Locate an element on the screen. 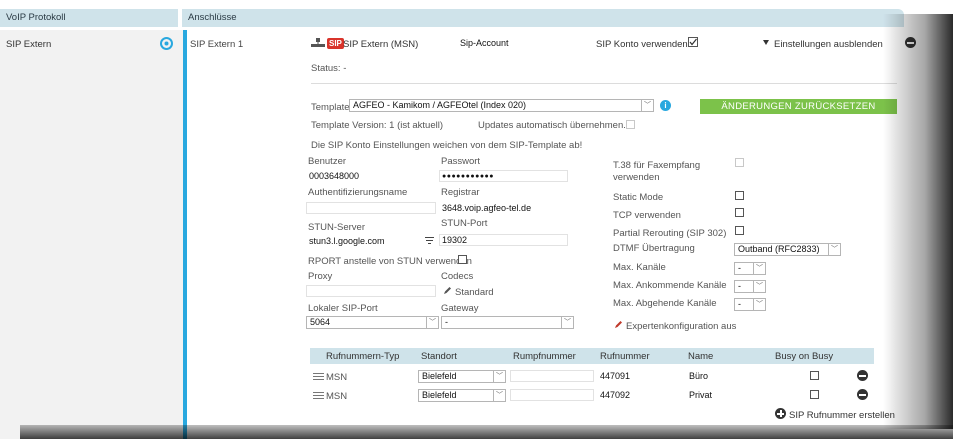 This screenshot has height=439, width=953. auto-update-label: Updates automatisch übernehmen. is located at coordinates (552, 125).